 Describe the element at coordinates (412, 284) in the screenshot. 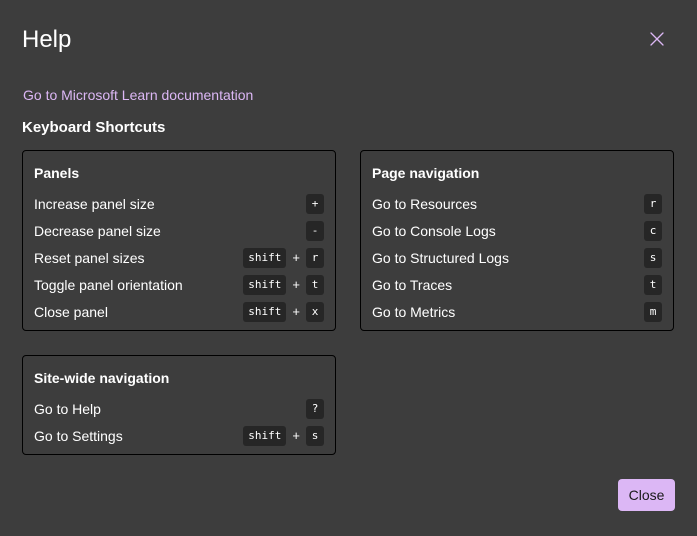

I see `shortcut-label: Go to Traces` at that location.